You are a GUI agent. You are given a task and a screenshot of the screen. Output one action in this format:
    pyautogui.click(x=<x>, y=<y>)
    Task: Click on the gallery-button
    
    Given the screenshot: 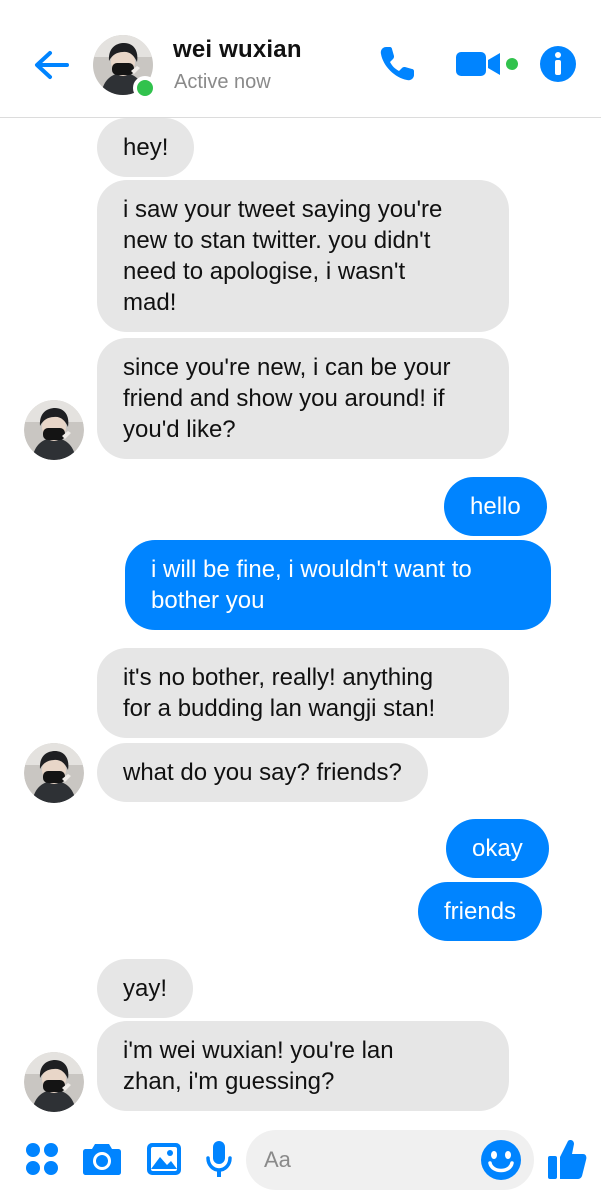 What is the action you would take?
    pyautogui.click(x=164, y=1159)
    